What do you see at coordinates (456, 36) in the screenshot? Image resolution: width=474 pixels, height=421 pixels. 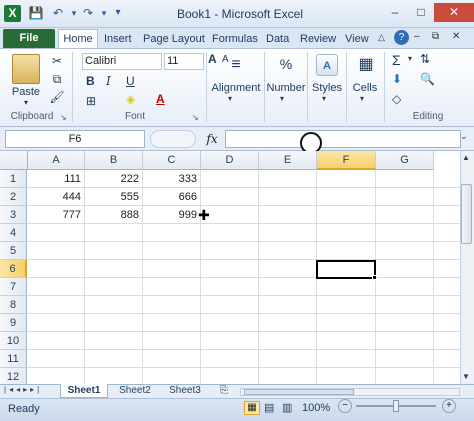 I see `workbook-close-icon: ✕` at bounding box center [456, 36].